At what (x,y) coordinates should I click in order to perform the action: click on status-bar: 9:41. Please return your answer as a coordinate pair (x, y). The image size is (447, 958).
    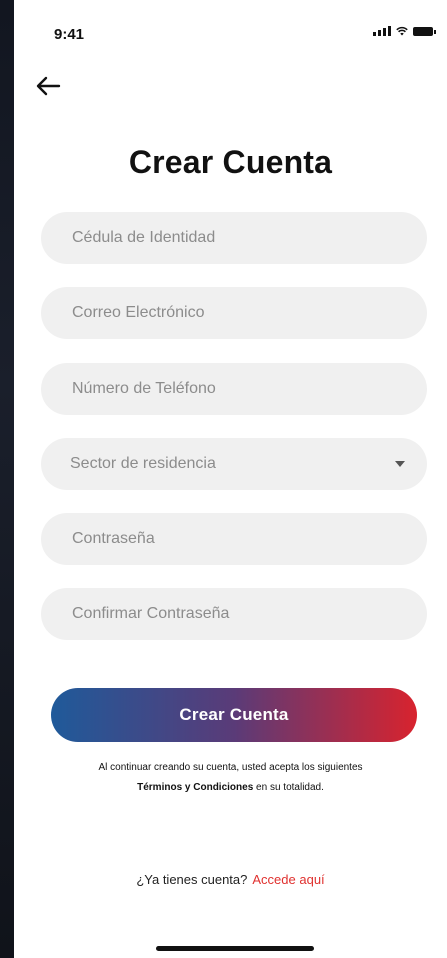
    Looking at the image, I should click on (230, 30).